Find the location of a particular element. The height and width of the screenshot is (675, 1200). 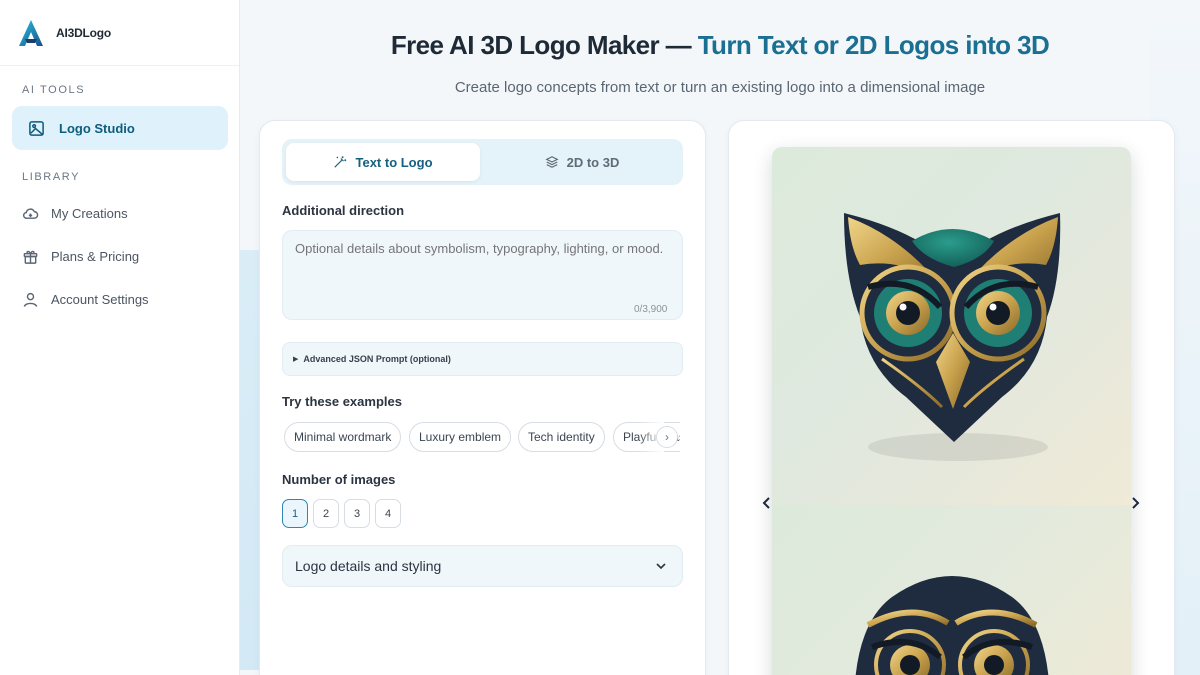

example-chip: Luxury emblem is located at coordinates (460, 437).